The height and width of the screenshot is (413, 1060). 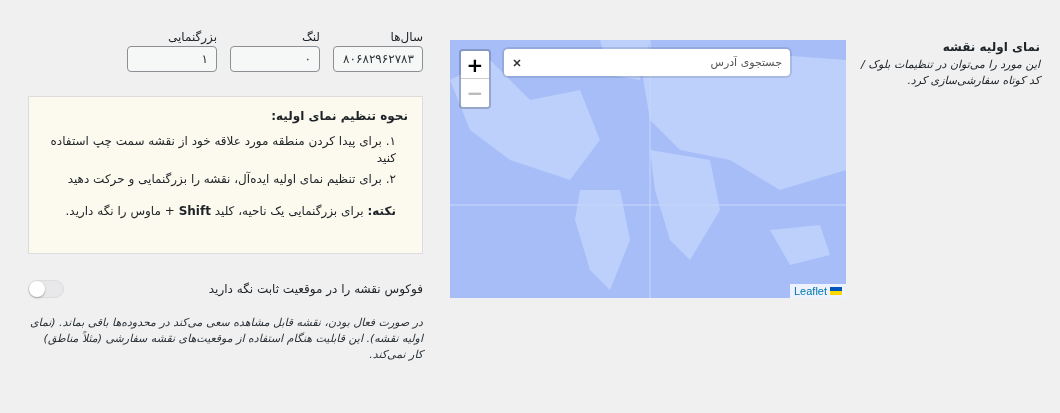 I want to click on field-label: لنگ, so click(x=310, y=37).